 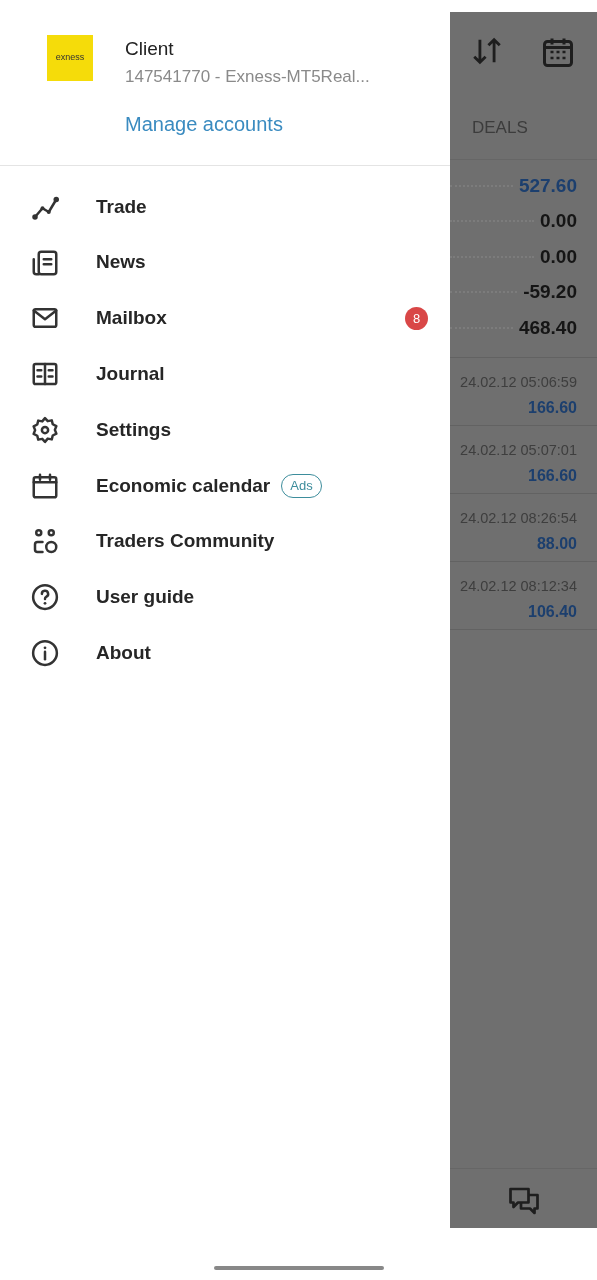 What do you see at coordinates (225, 262) in the screenshot?
I see `menu-item: News` at bounding box center [225, 262].